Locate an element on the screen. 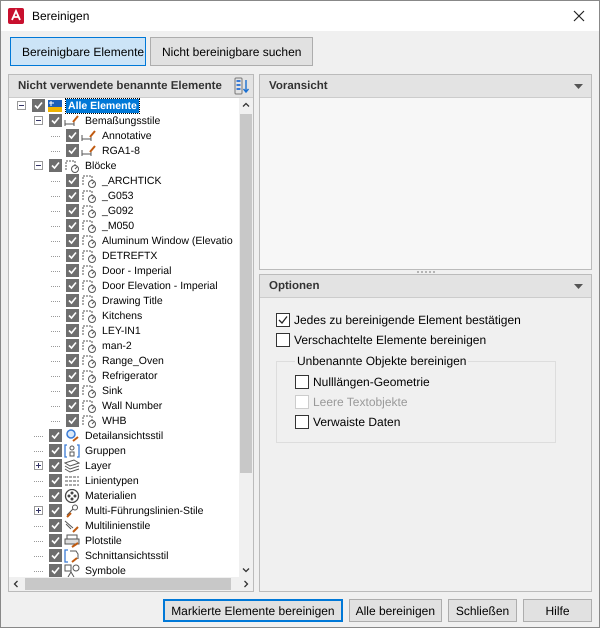 The image size is (600, 628). tree-item: LEY-IN1 is located at coordinates (121, 331).